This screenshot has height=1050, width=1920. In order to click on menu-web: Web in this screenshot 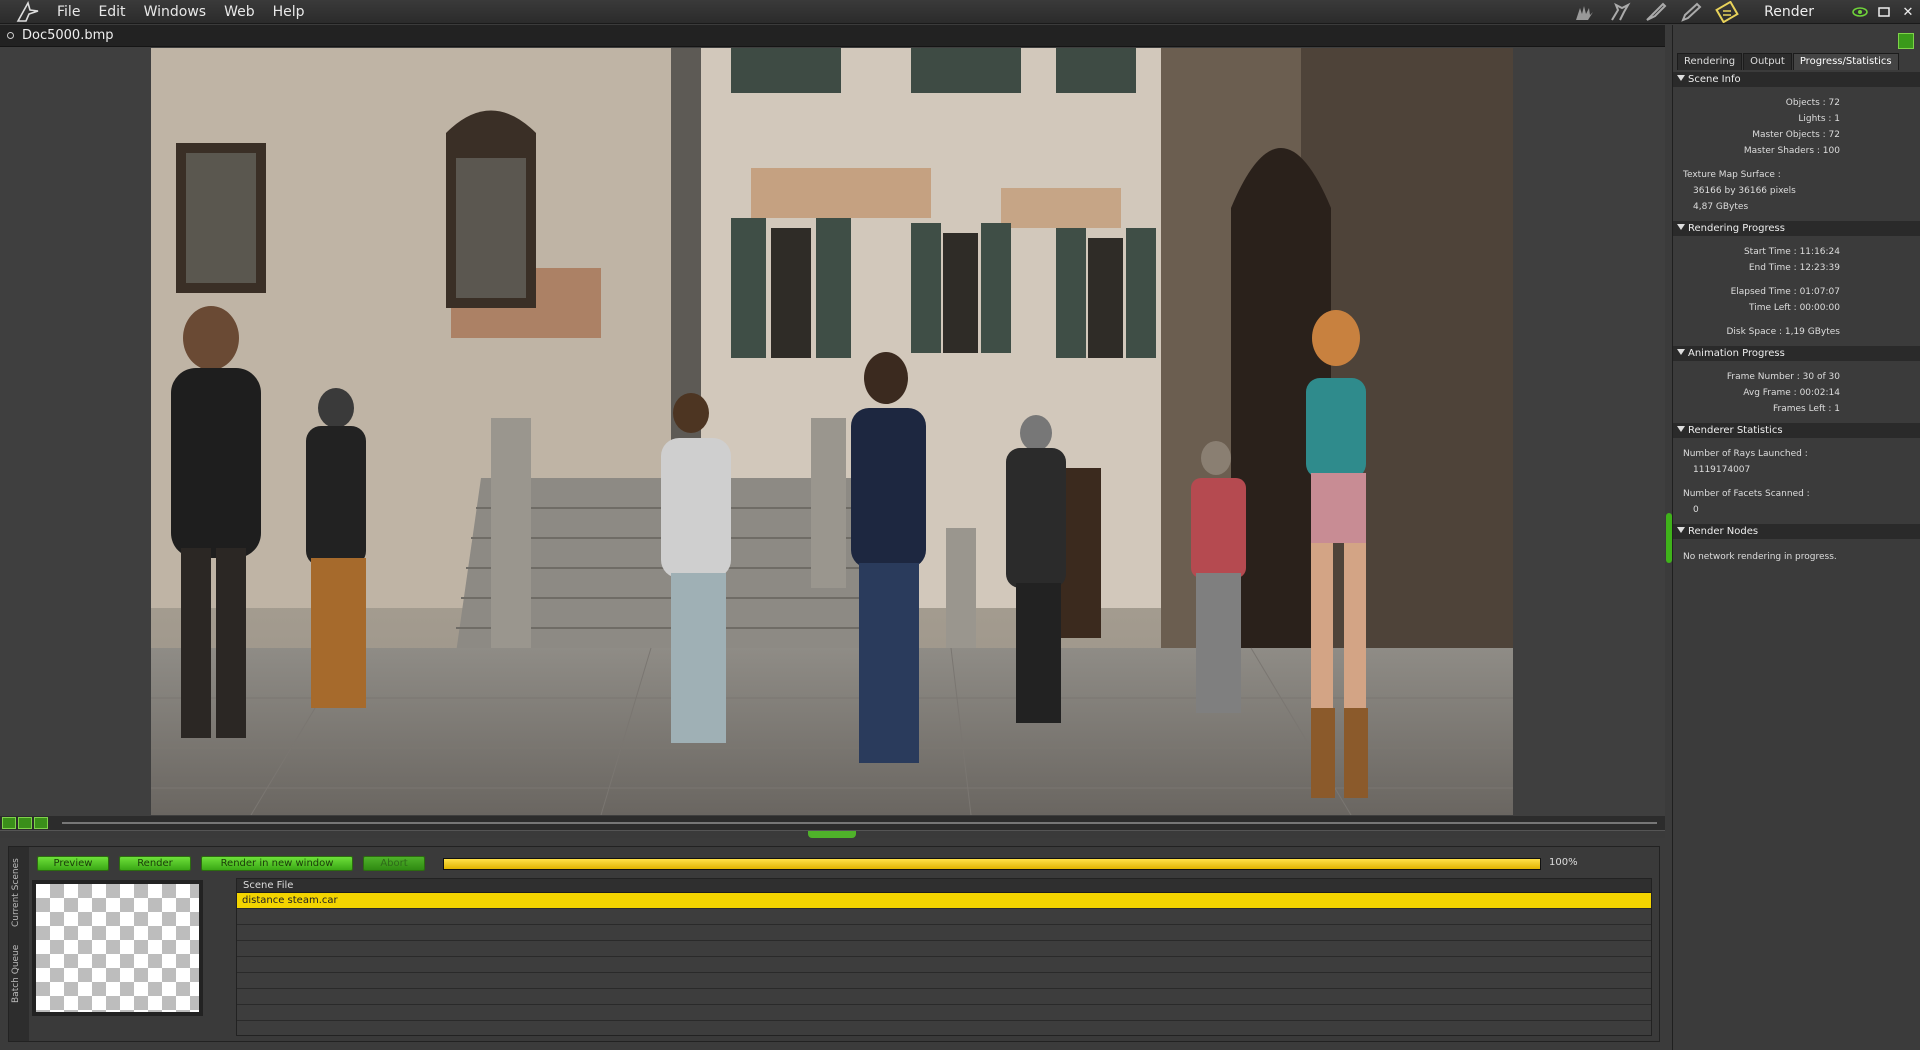, I will do `click(239, 12)`.